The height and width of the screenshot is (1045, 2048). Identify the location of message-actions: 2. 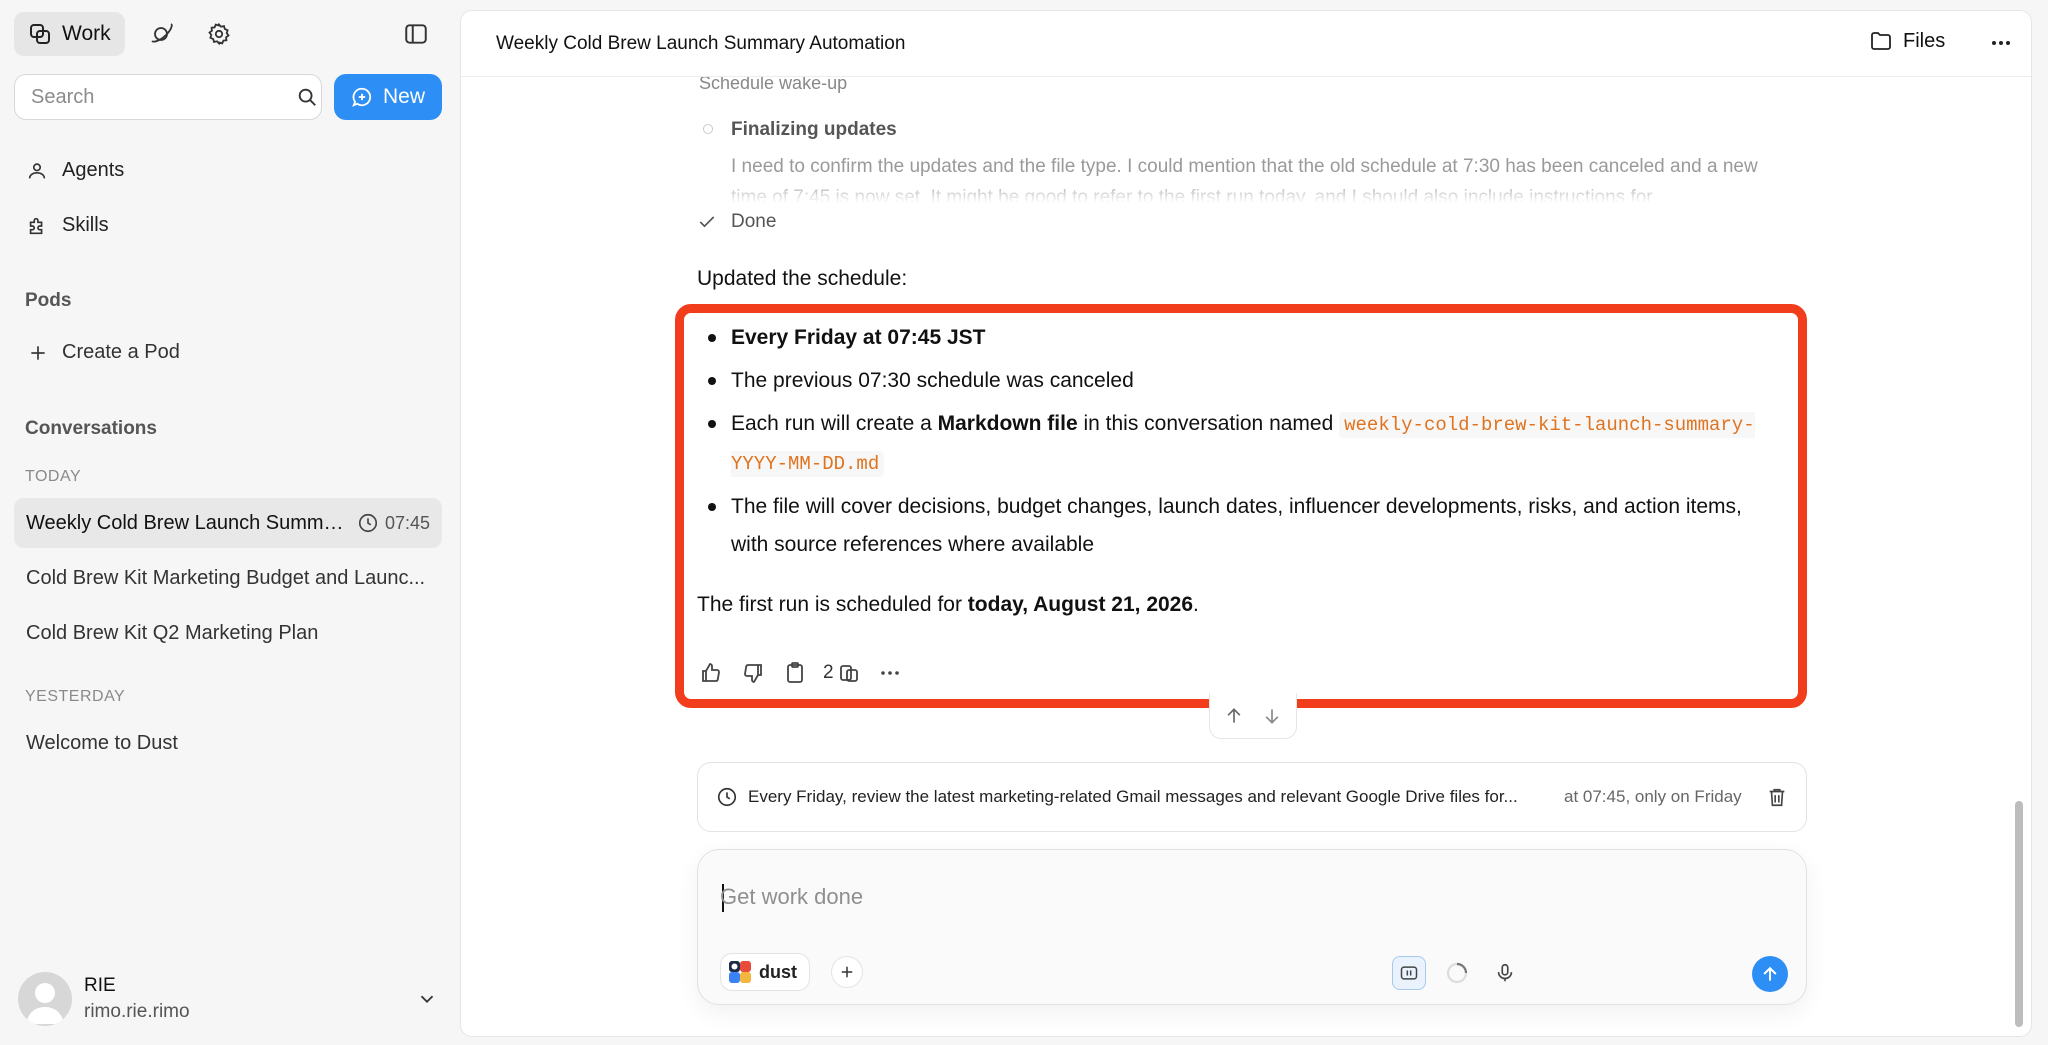
(800, 673).